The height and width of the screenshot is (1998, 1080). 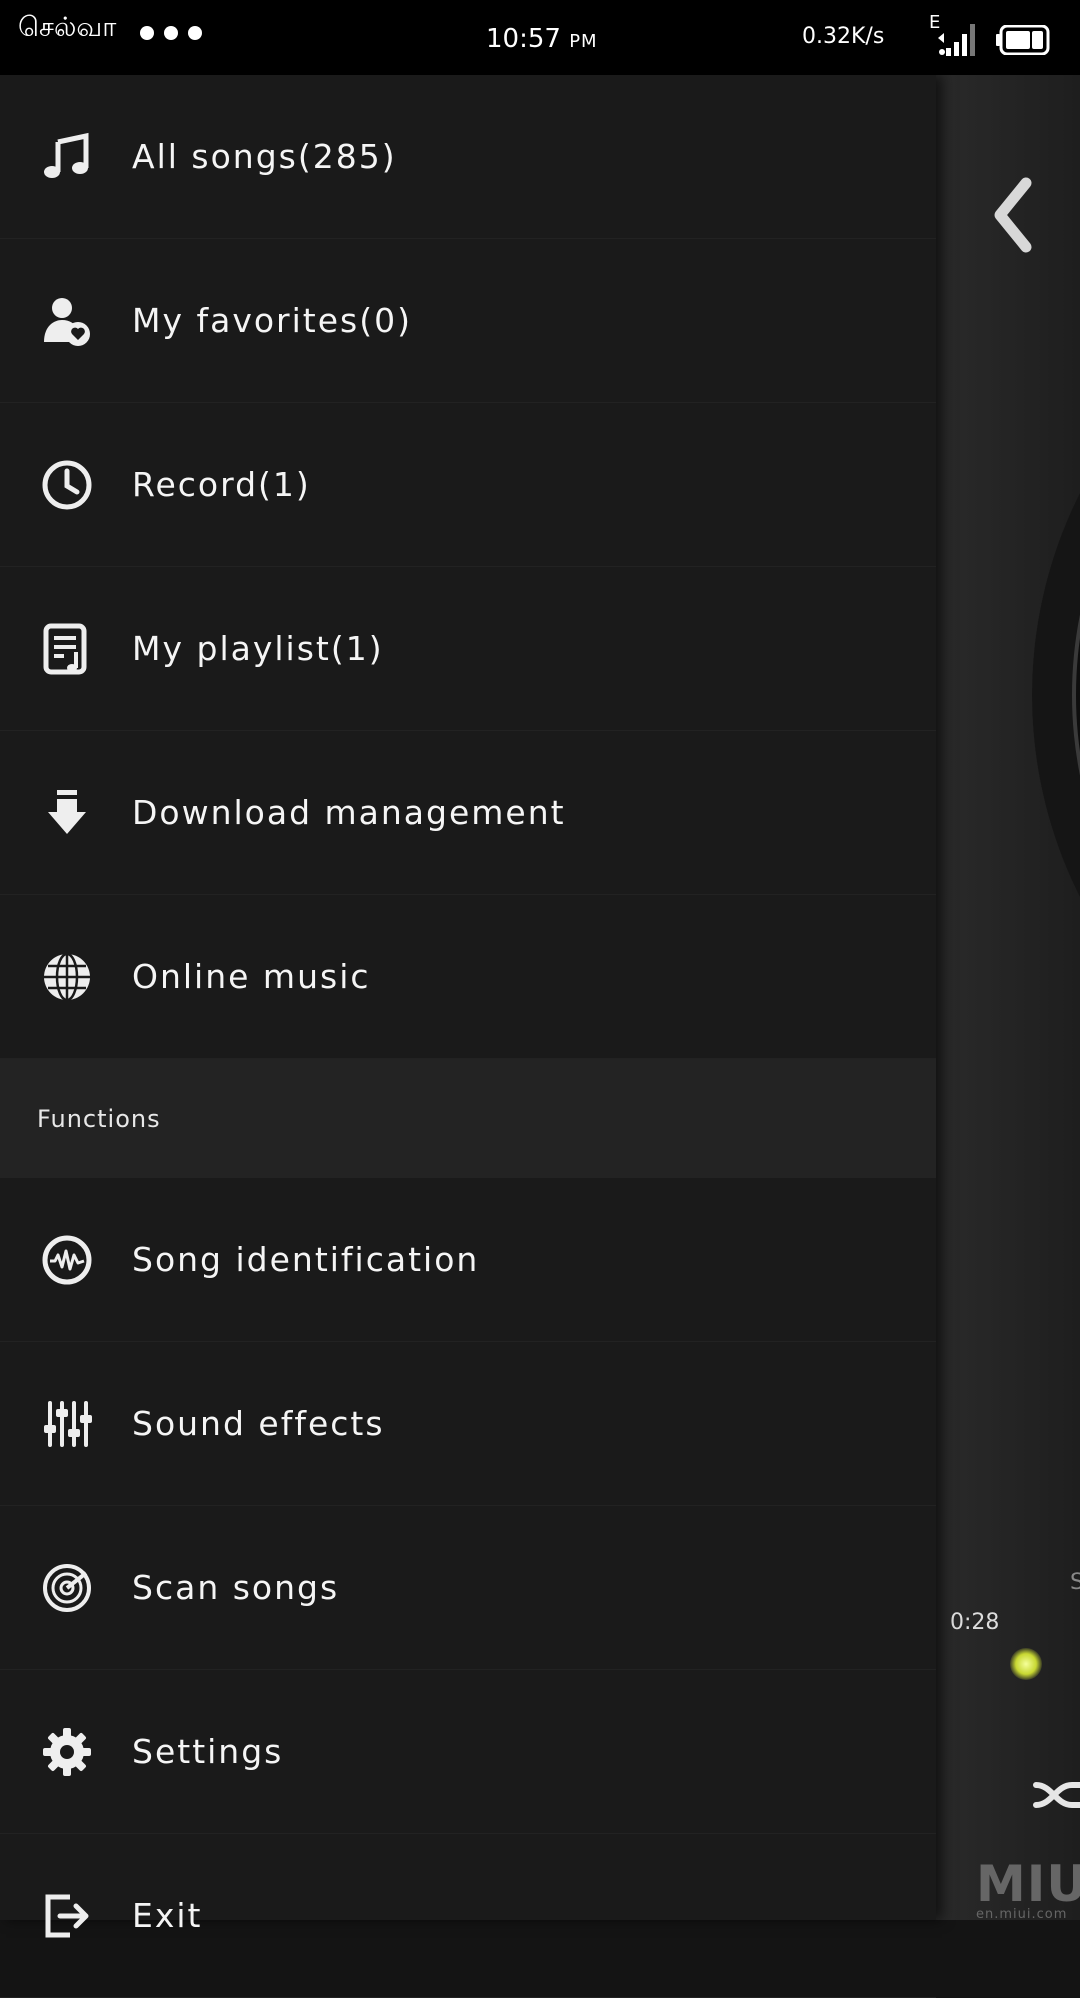 What do you see at coordinates (1056, 1795) in the screenshot?
I see `shuffle-icon` at bounding box center [1056, 1795].